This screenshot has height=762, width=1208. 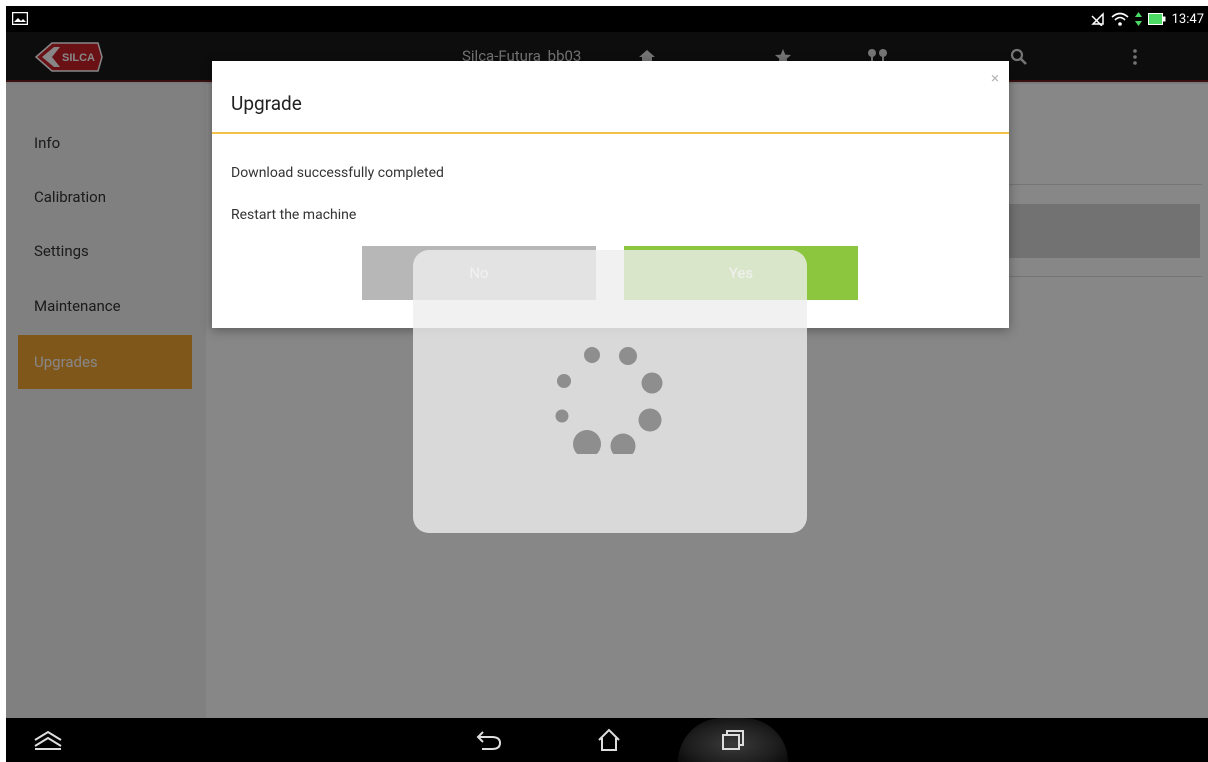 I want to click on status-bar: 13:47, so click(x=607, y=19).